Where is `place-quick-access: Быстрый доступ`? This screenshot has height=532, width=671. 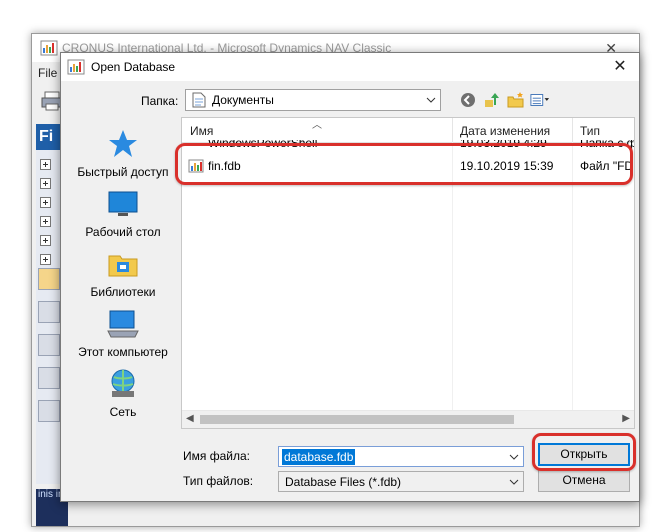 place-quick-access: Быстрый доступ is located at coordinates (123, 153).